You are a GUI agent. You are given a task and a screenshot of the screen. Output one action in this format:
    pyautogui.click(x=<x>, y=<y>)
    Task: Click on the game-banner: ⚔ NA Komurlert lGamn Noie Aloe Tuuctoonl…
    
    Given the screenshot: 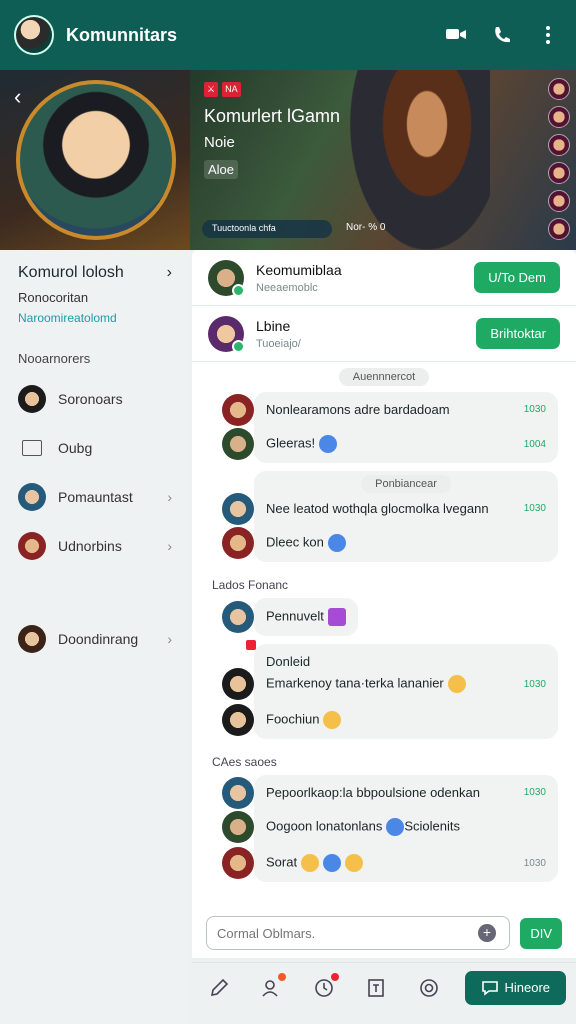 What is the action you would take?
    pyautogui.click(x=383, y=160)
    